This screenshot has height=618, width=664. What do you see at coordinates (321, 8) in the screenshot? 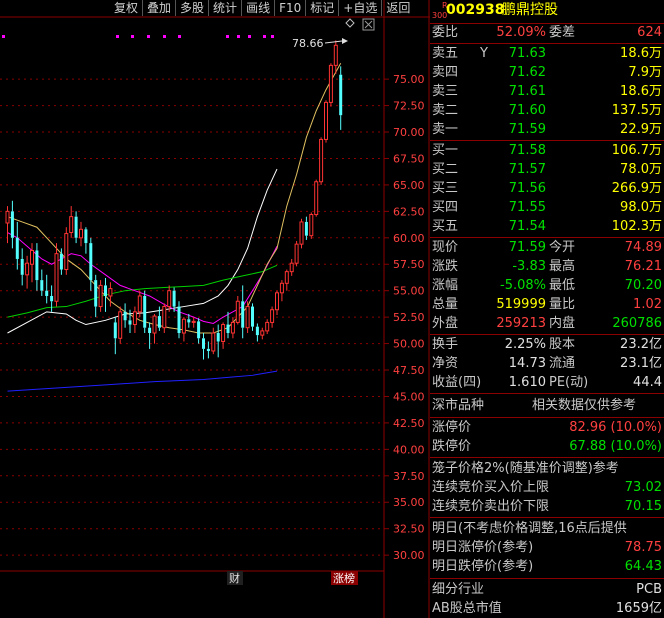
I see `mark-button: 标记` at bounding box center [321, 8].